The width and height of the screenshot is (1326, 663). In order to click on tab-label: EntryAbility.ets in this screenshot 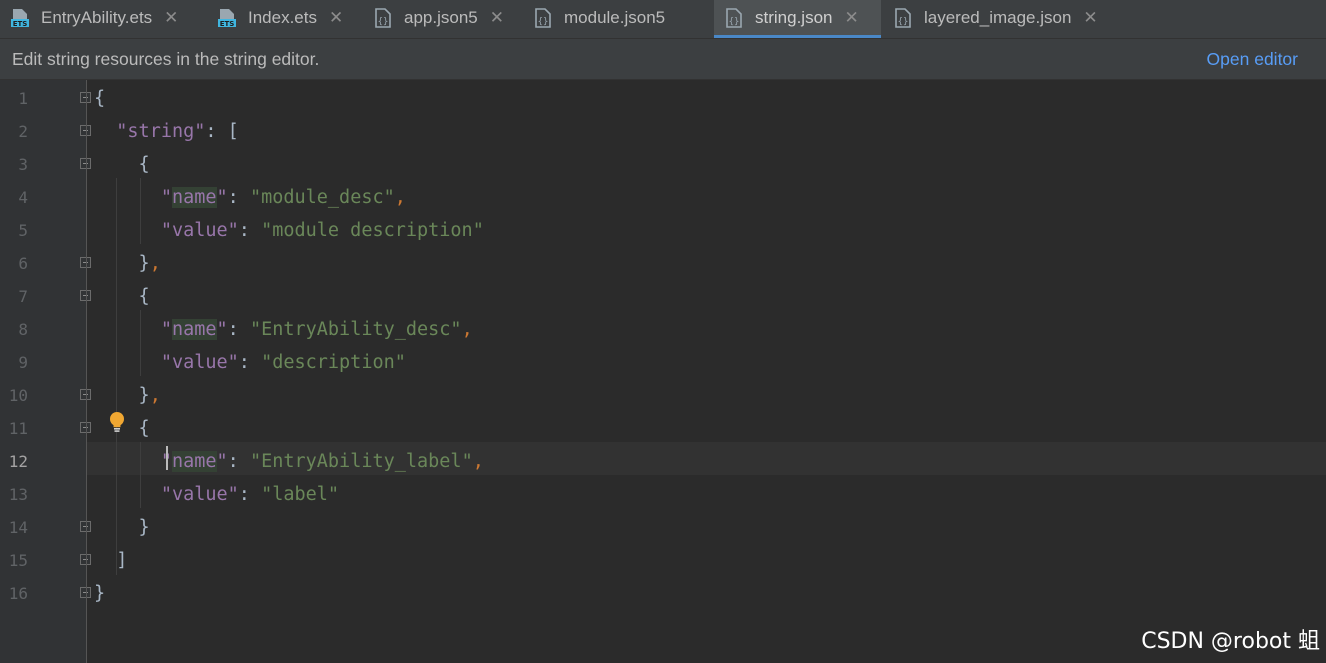, I will do `click(97, 17)`.